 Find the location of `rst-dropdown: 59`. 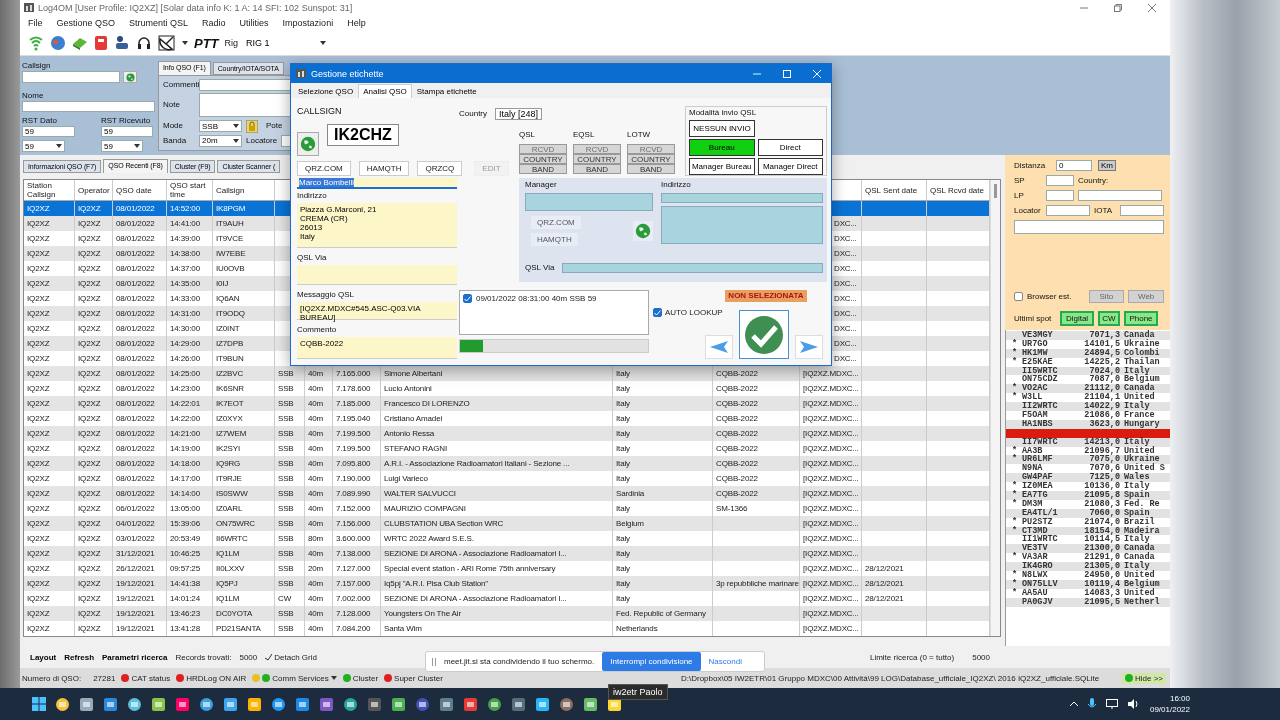

rst-dropdown: 59 is located at coordinates (122, 146).